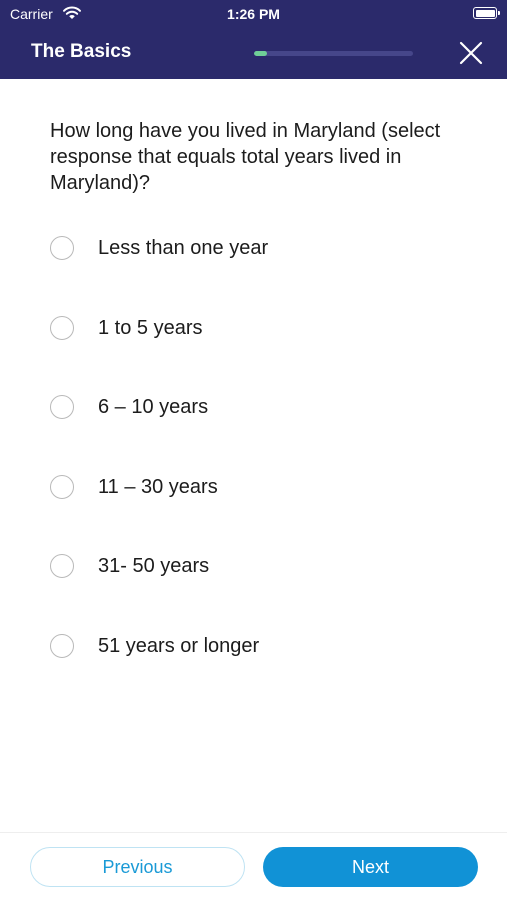 Image resolution: width=507 pixels, height=900 pixels. I want to click on battery-icon, so click(486, 13).